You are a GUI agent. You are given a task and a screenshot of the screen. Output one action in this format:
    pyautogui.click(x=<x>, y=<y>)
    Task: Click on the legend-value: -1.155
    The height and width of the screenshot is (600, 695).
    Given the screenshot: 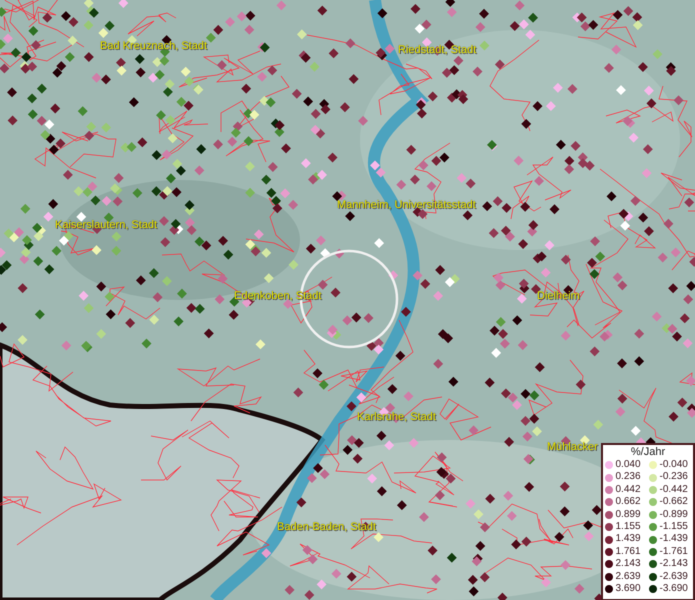 What is the action you would take?
    pyautogui.click(x=674, y=527)
    